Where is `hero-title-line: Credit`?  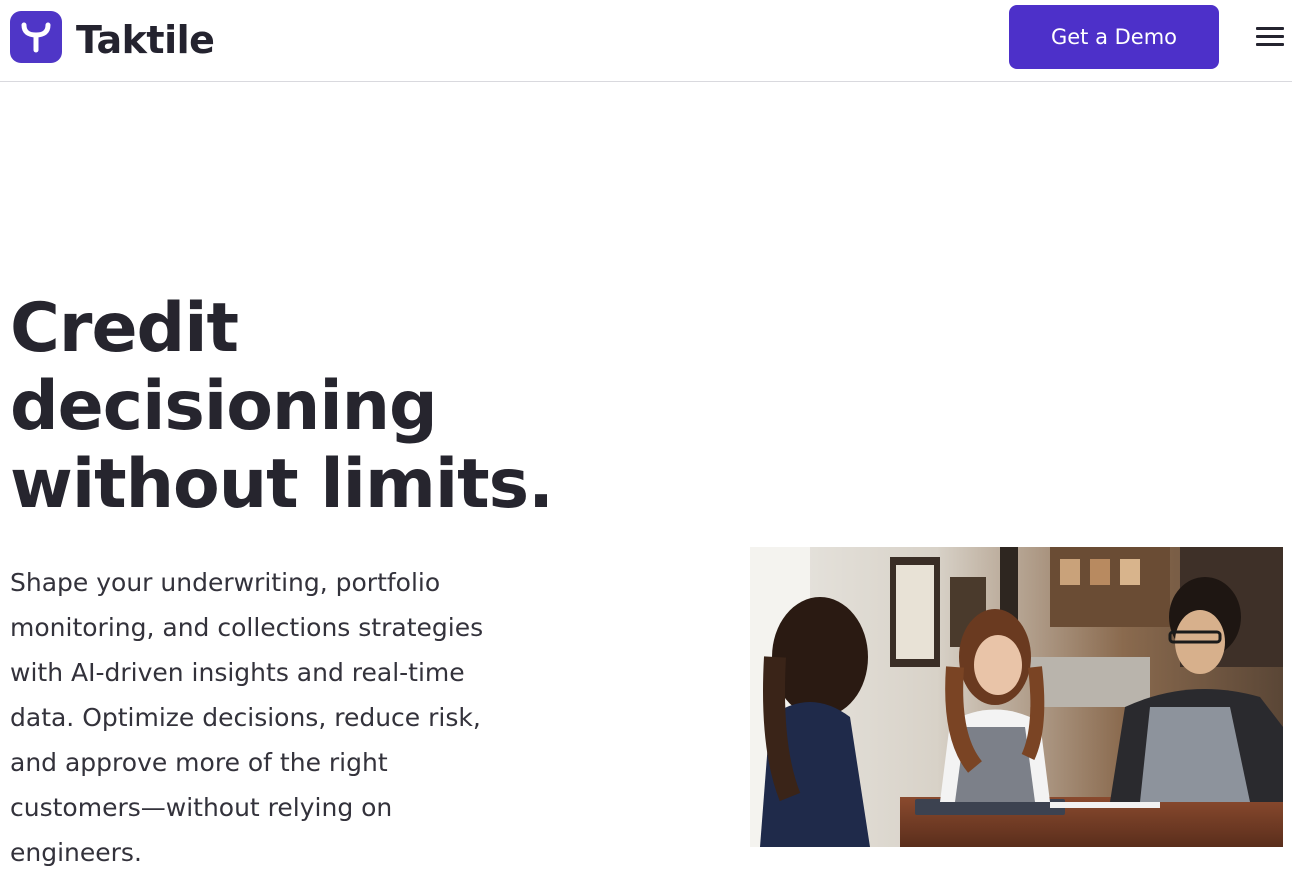 hero-title-line: Credit is located at coordinates (124, 328).